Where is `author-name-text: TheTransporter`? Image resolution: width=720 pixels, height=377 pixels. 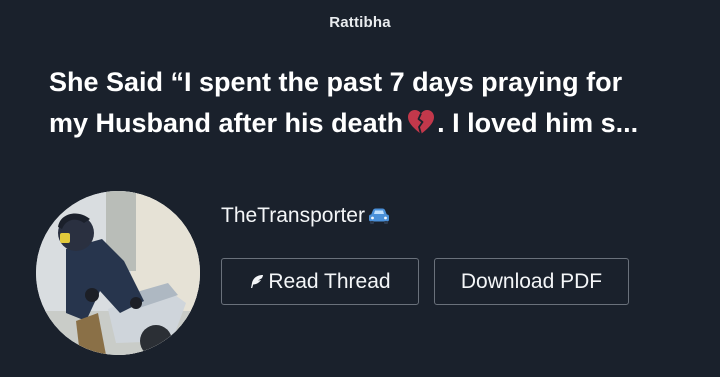 author-name-text: TheTransporter is located at coordinates (293, 215).